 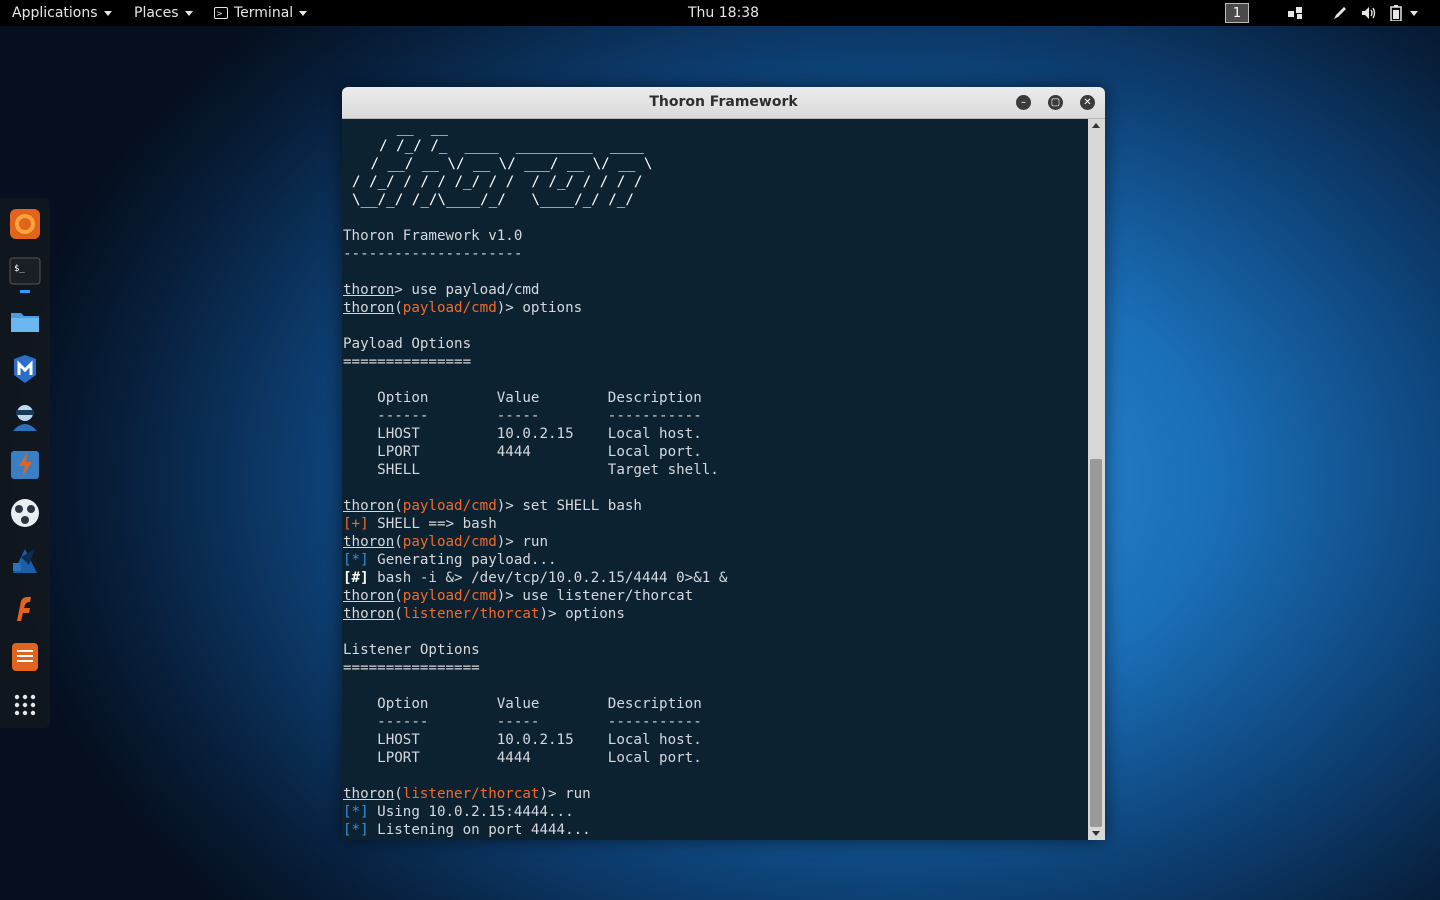 I want to click on window-title: Thoron Framework, so click(x=723, y=102).